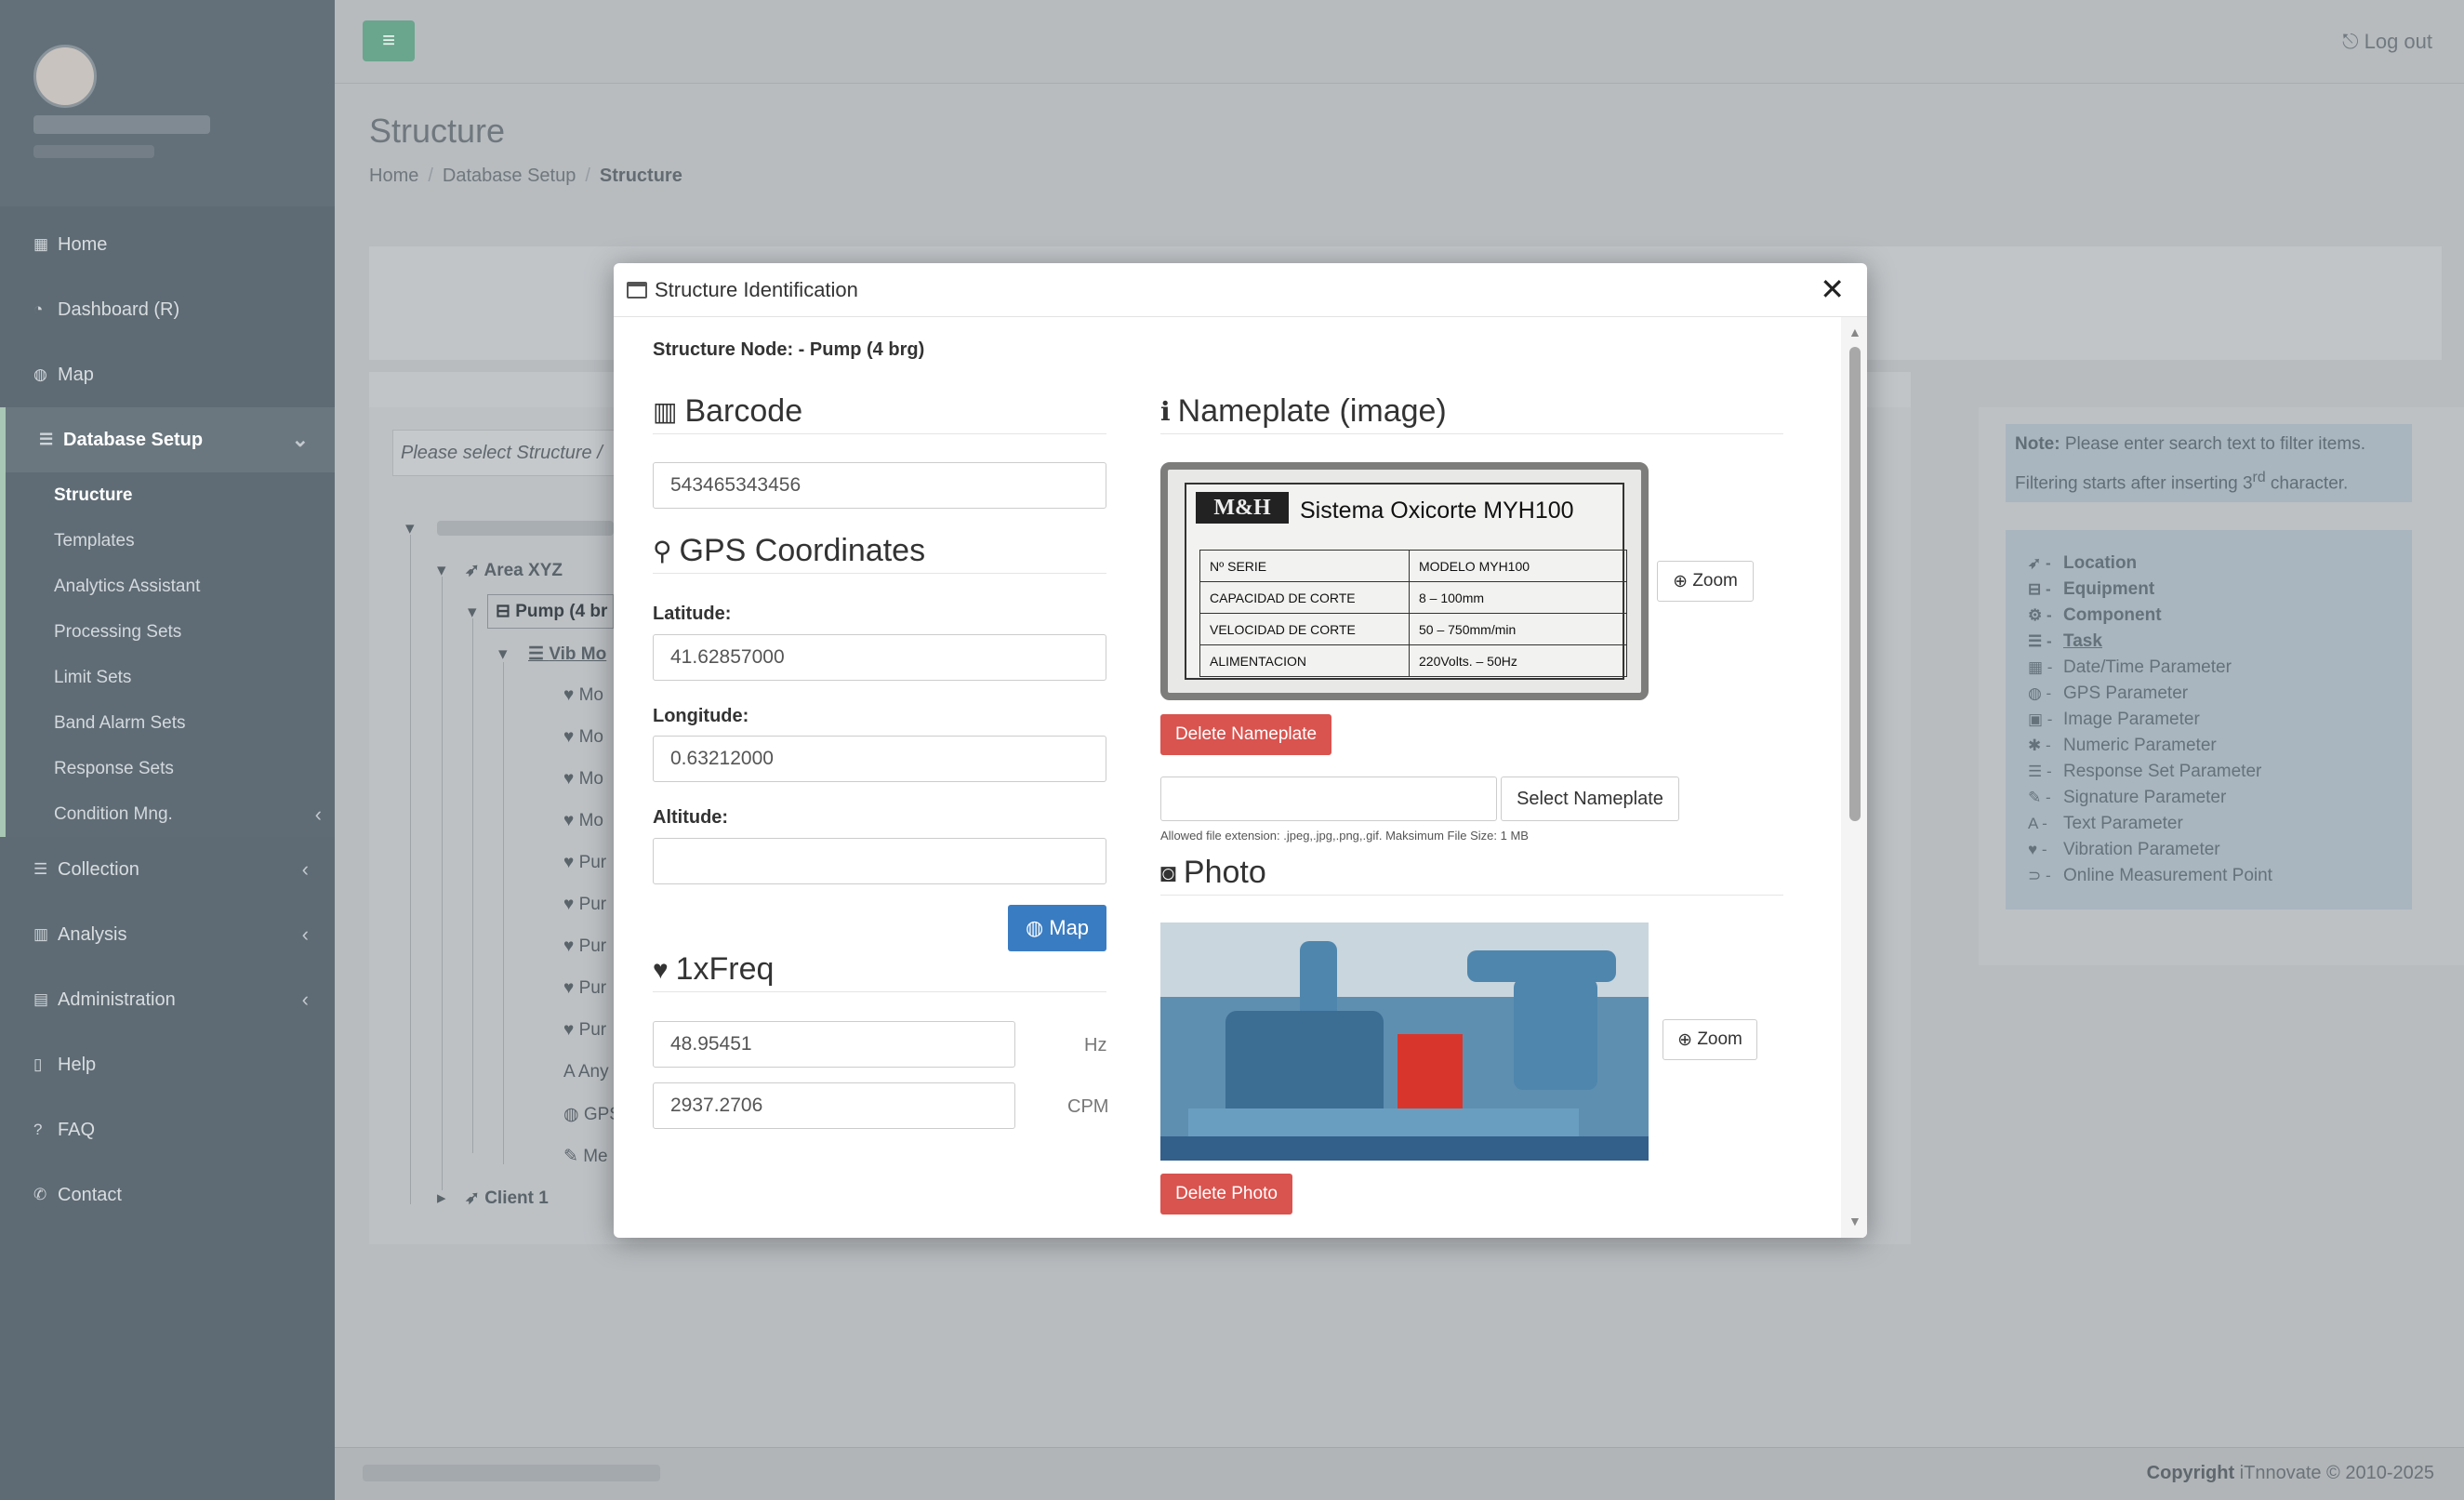 The width and height of the screenshot is (2464, 1500). Describe the element at coordinates (167, 1064) in the screenshot. I see `nav-item-help: ▯ Help` at that location.